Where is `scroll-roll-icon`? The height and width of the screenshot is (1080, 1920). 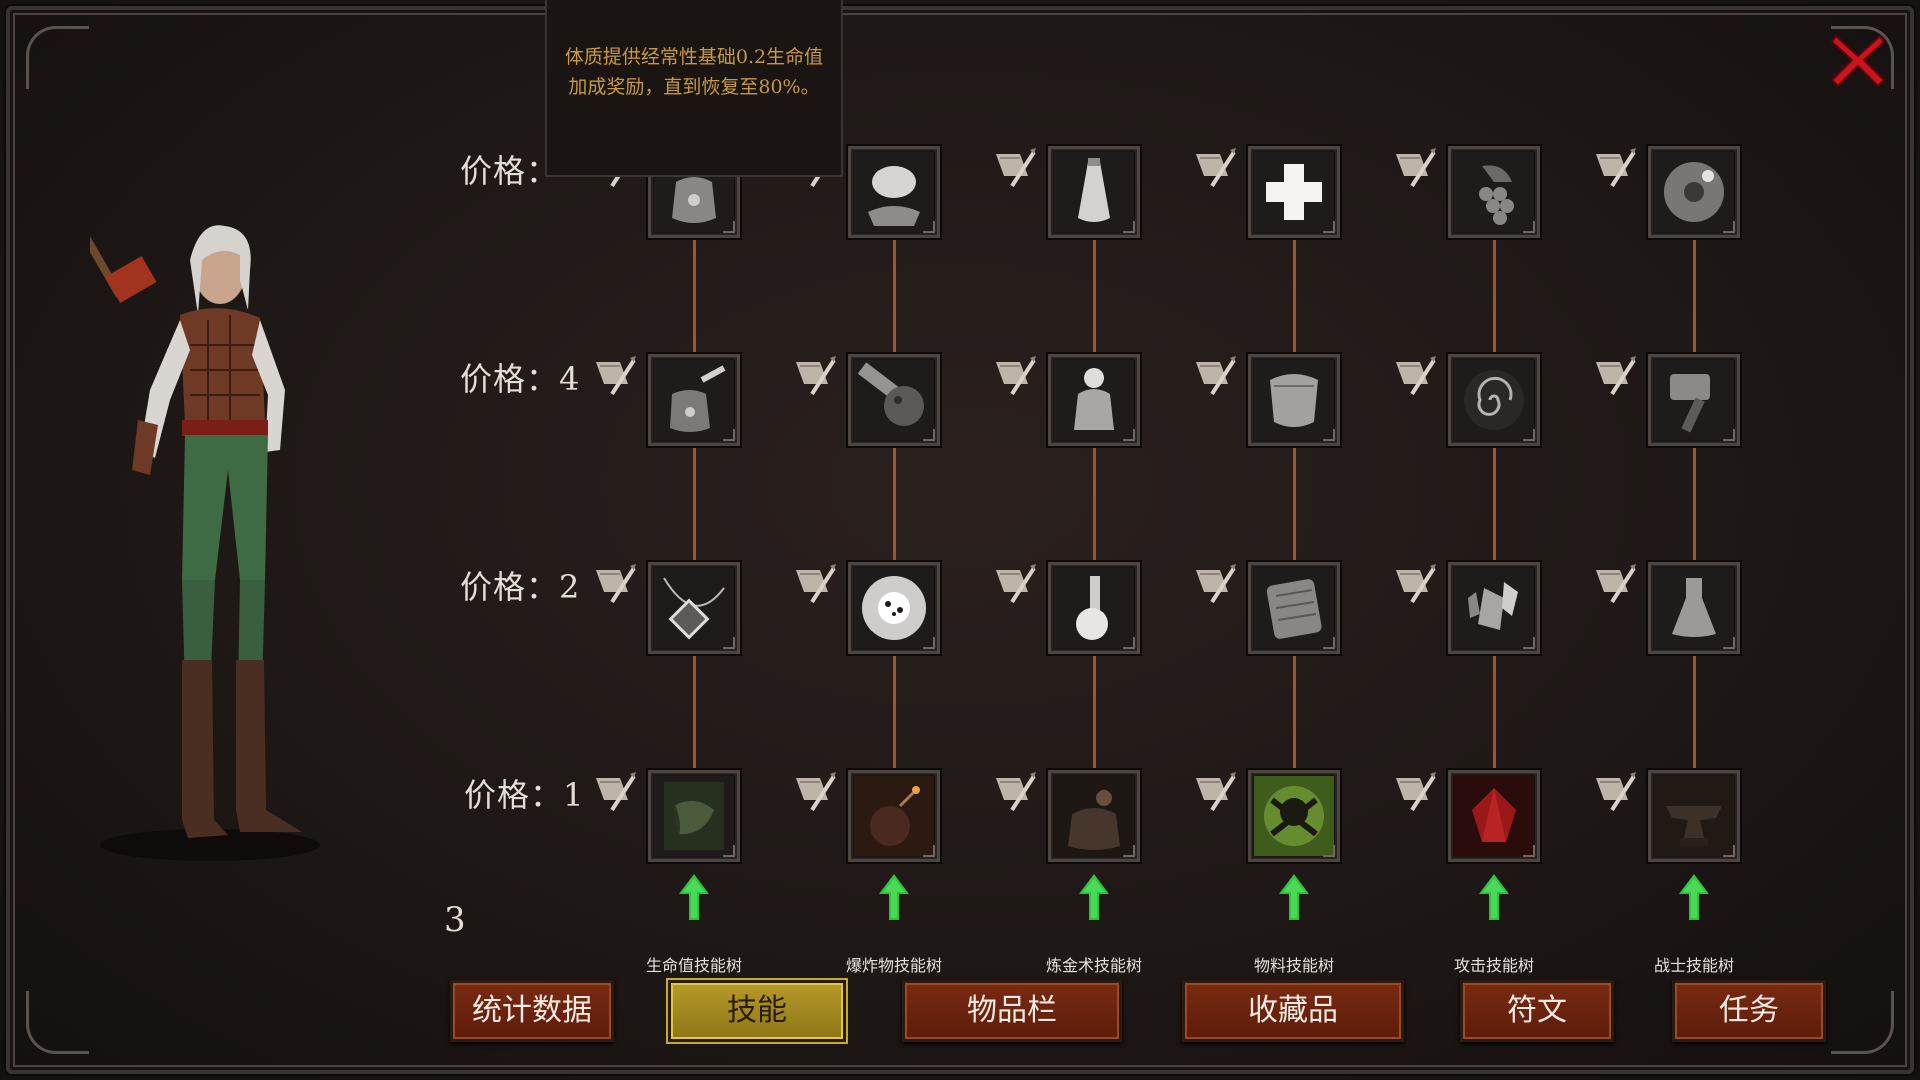
scroll-roll-icon is located at coordinates (694, 816).